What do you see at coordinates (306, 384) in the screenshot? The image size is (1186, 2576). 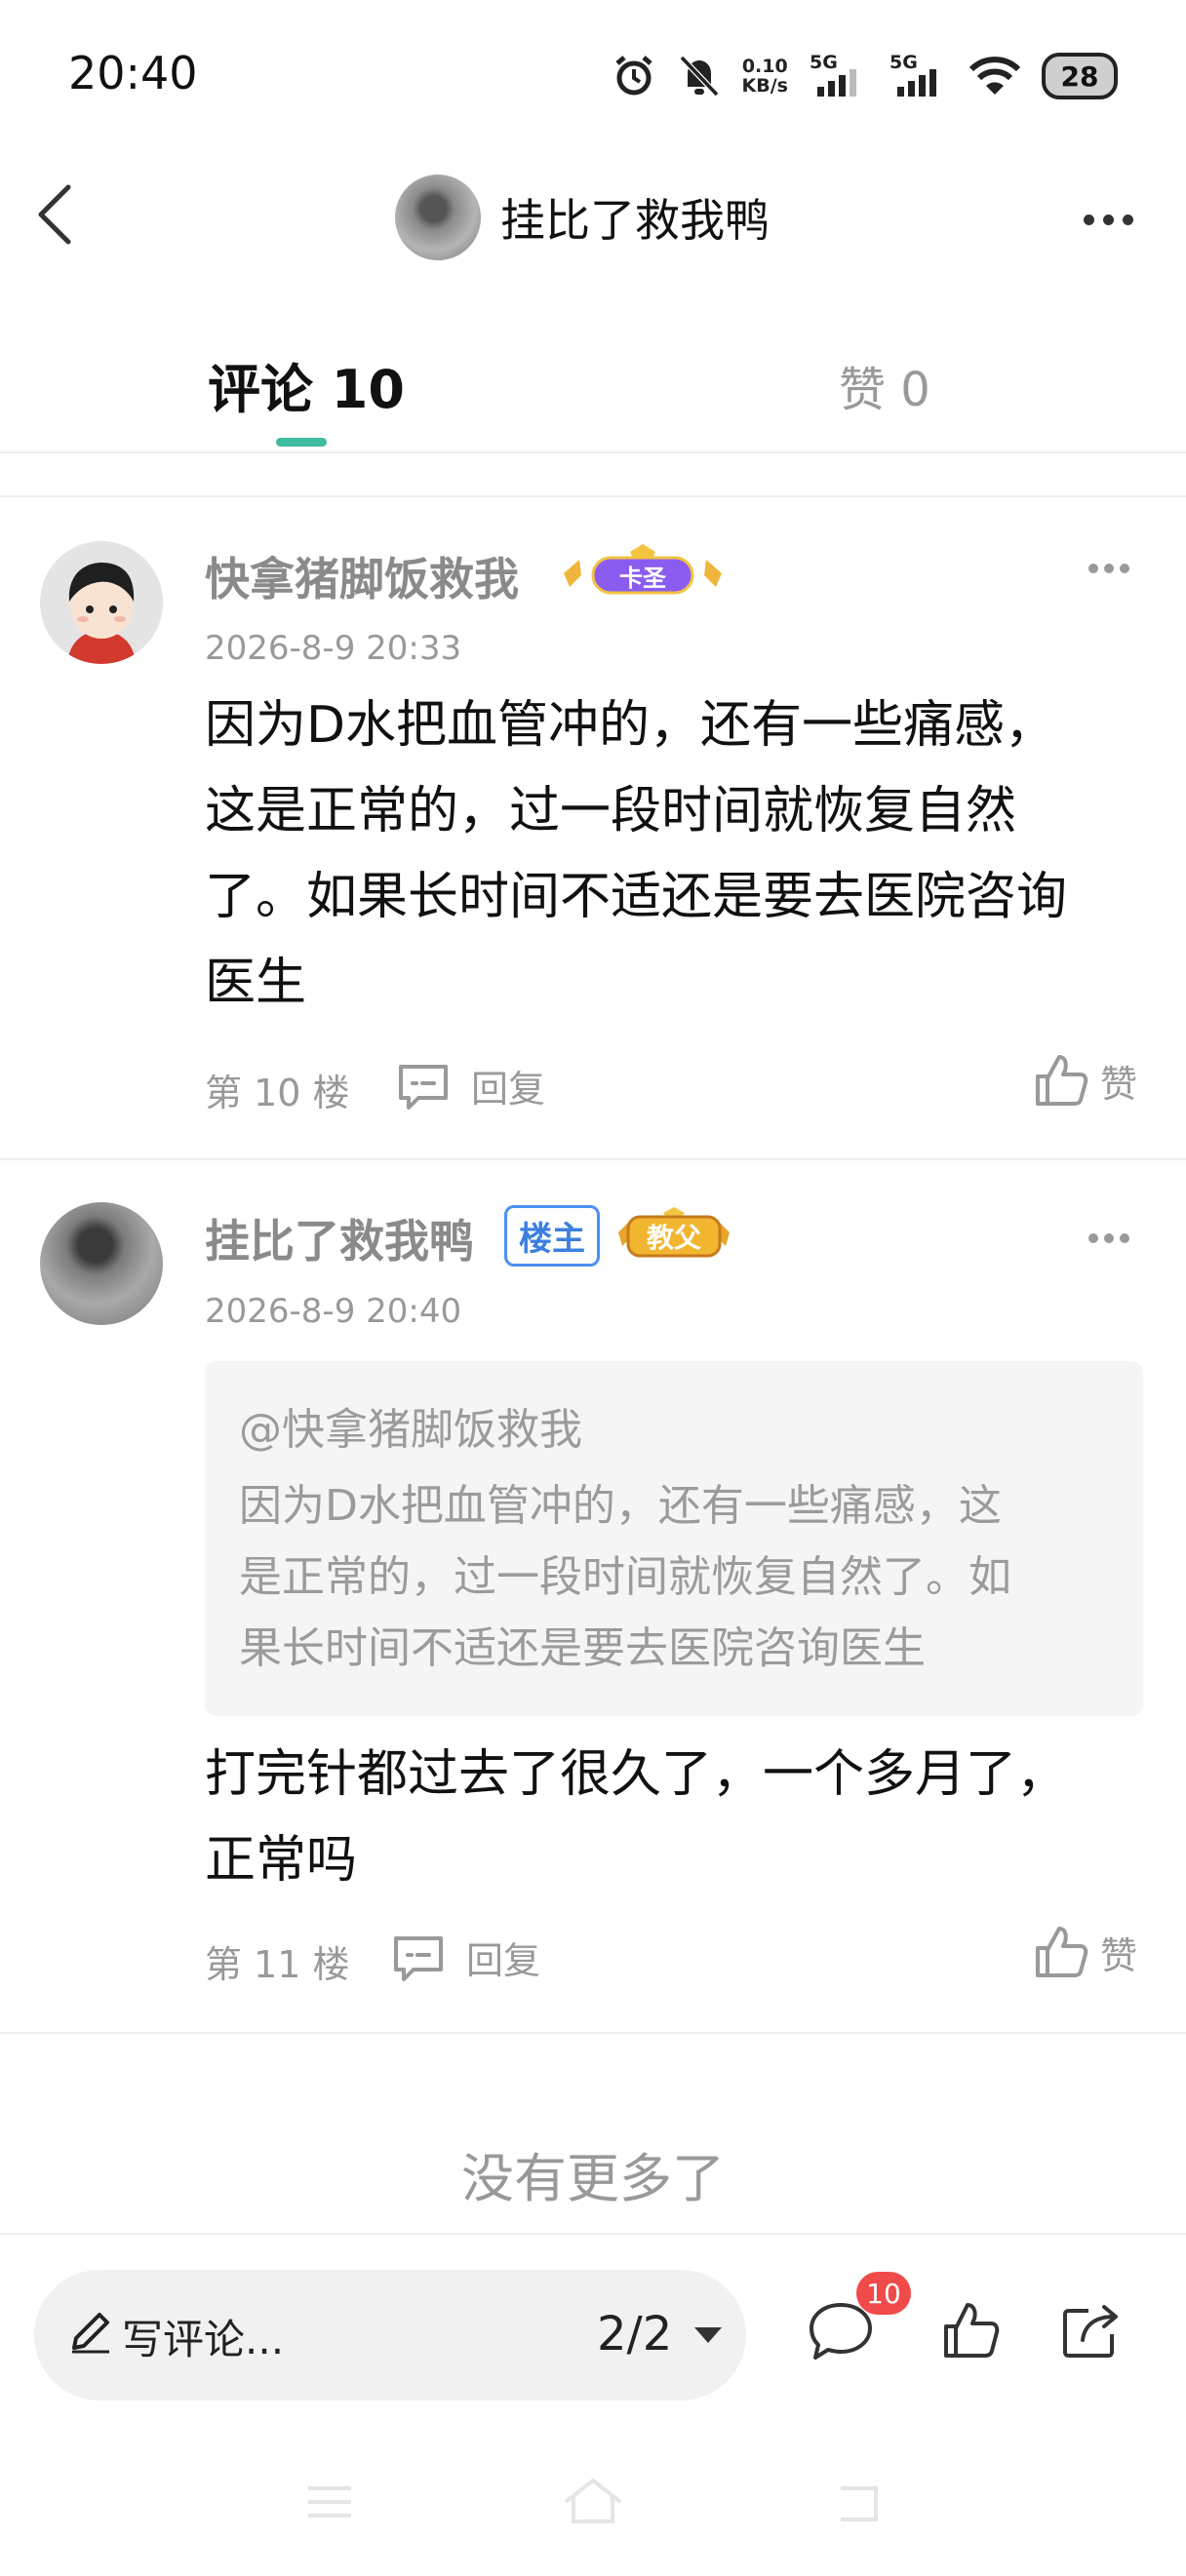 I see `tab-comments: 评论 10` at bounding box center [306, 384].